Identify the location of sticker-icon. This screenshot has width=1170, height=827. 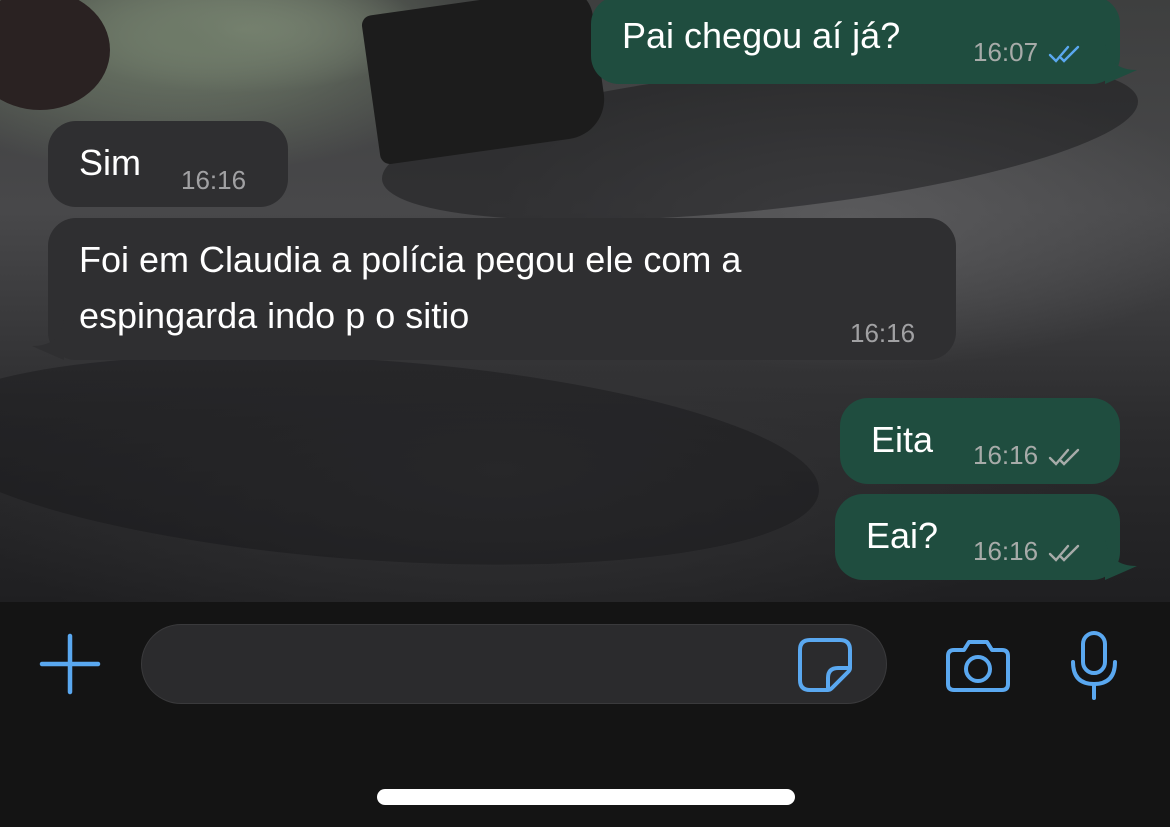
(825, 665).